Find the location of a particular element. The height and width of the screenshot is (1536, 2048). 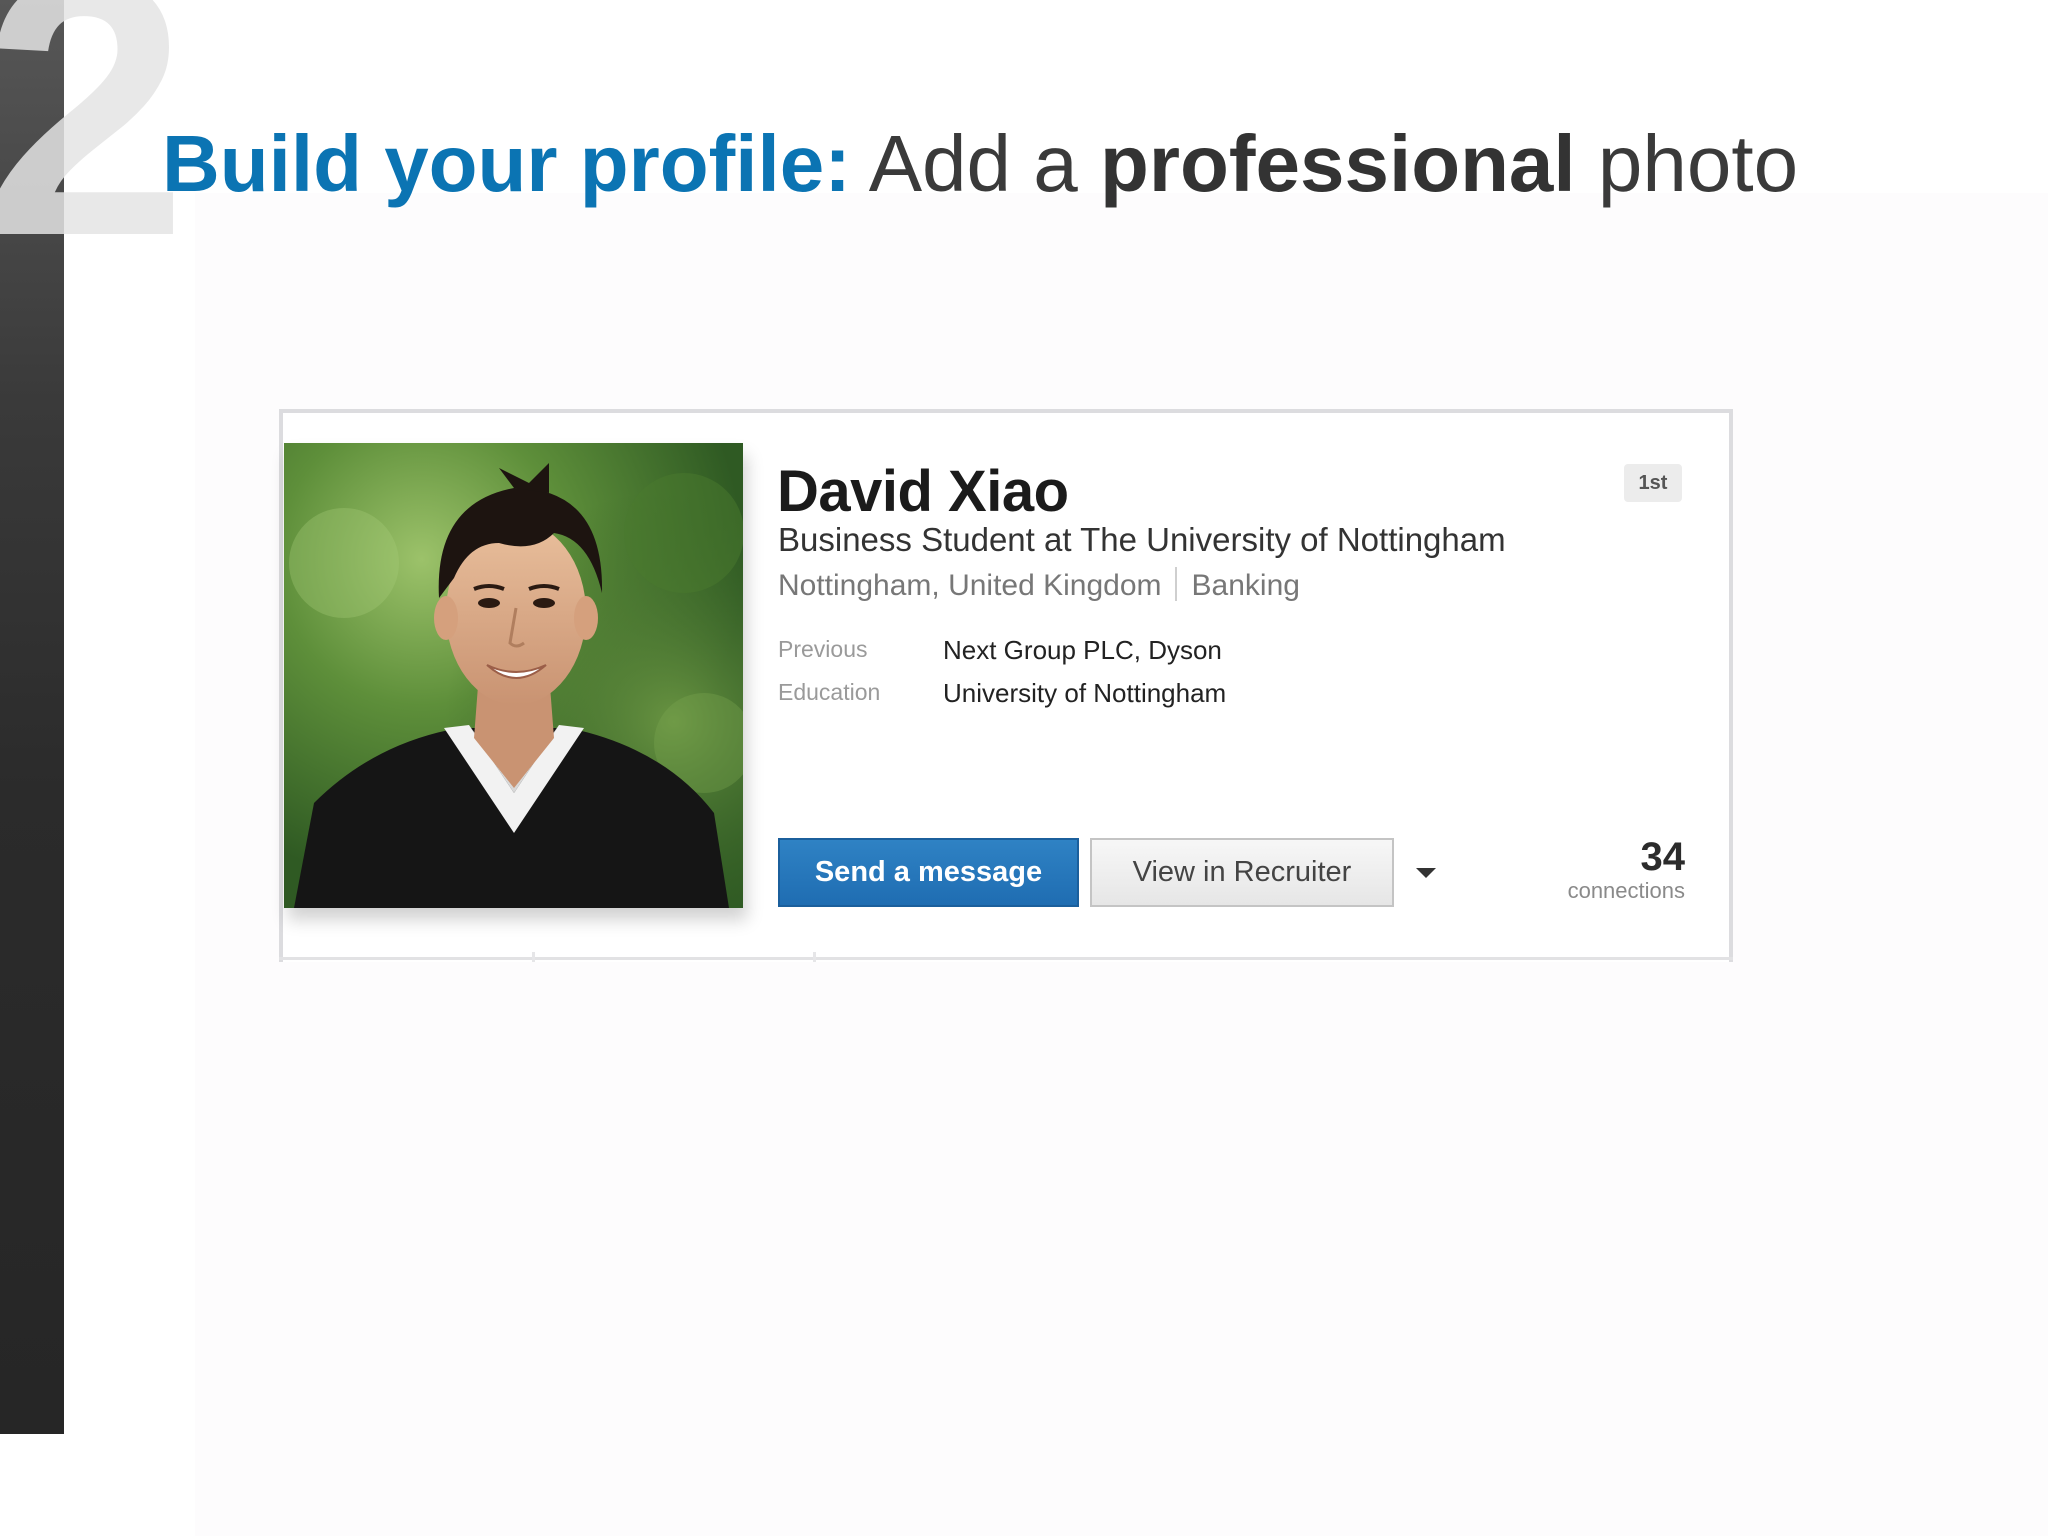

profile-name: David Xiao is located at coordinates (923, 491).